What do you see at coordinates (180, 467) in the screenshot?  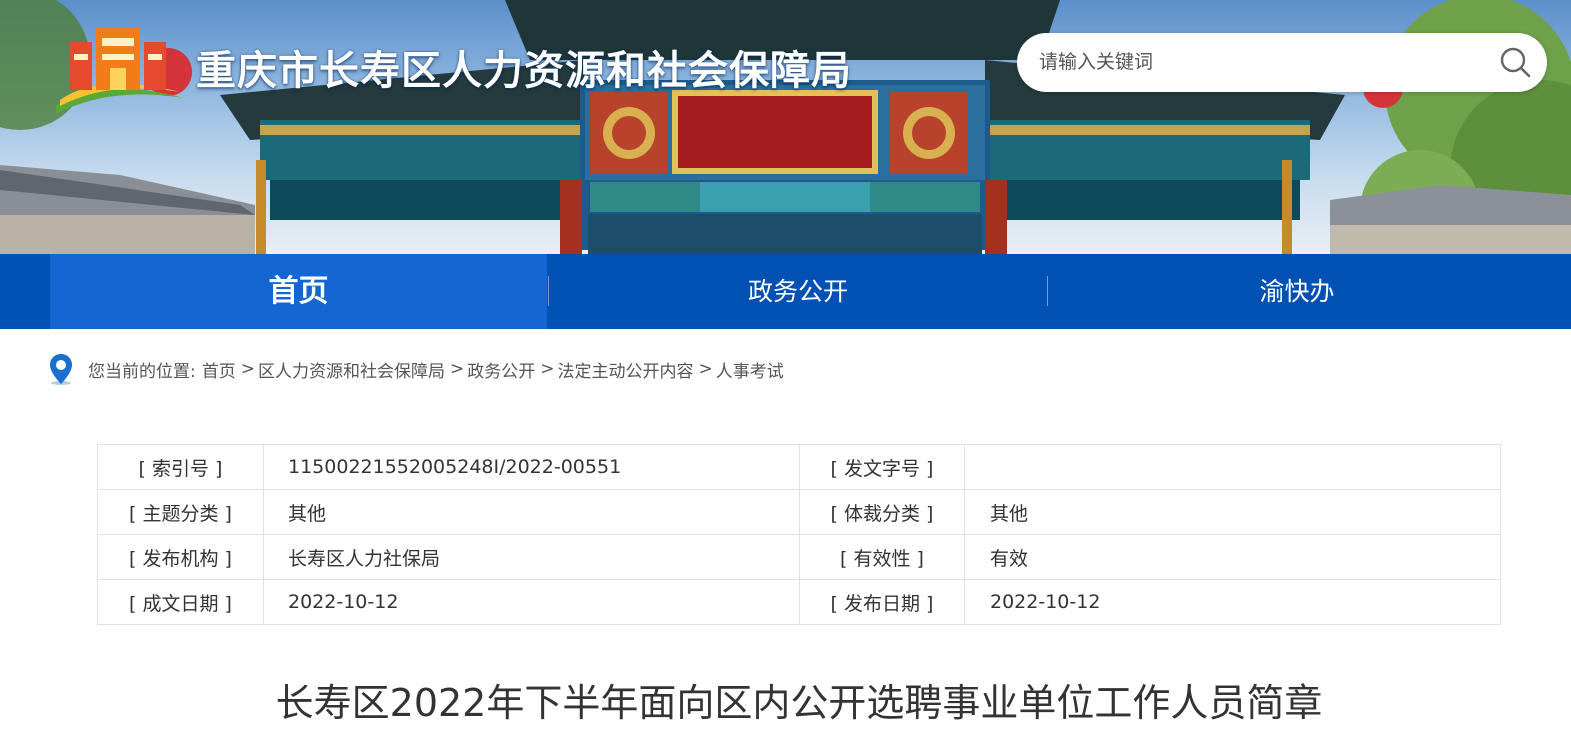 I see `info-label-index-number: [ 索引号 ]` at bounding box center [180, 467].